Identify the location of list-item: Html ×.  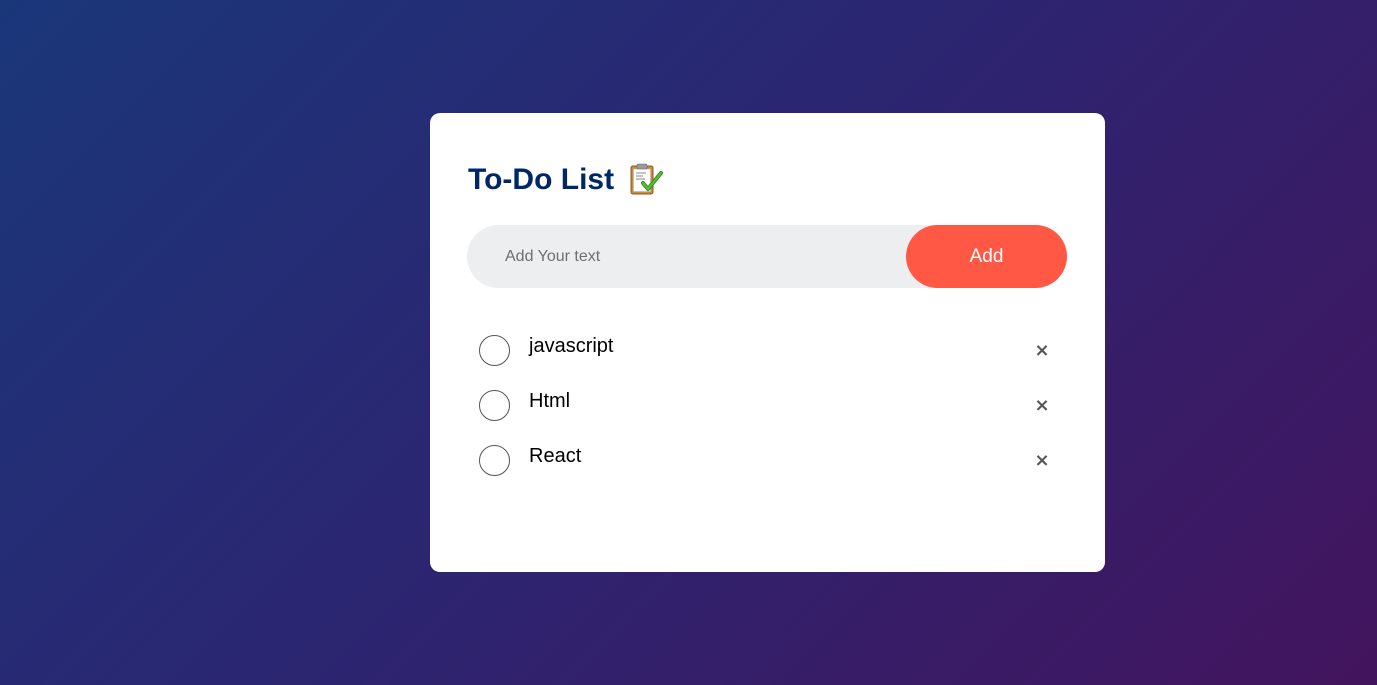
(767, 408).